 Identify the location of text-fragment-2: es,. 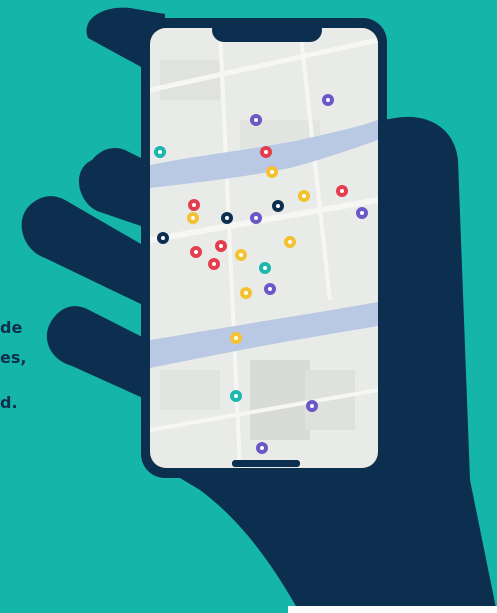
(13, 357).